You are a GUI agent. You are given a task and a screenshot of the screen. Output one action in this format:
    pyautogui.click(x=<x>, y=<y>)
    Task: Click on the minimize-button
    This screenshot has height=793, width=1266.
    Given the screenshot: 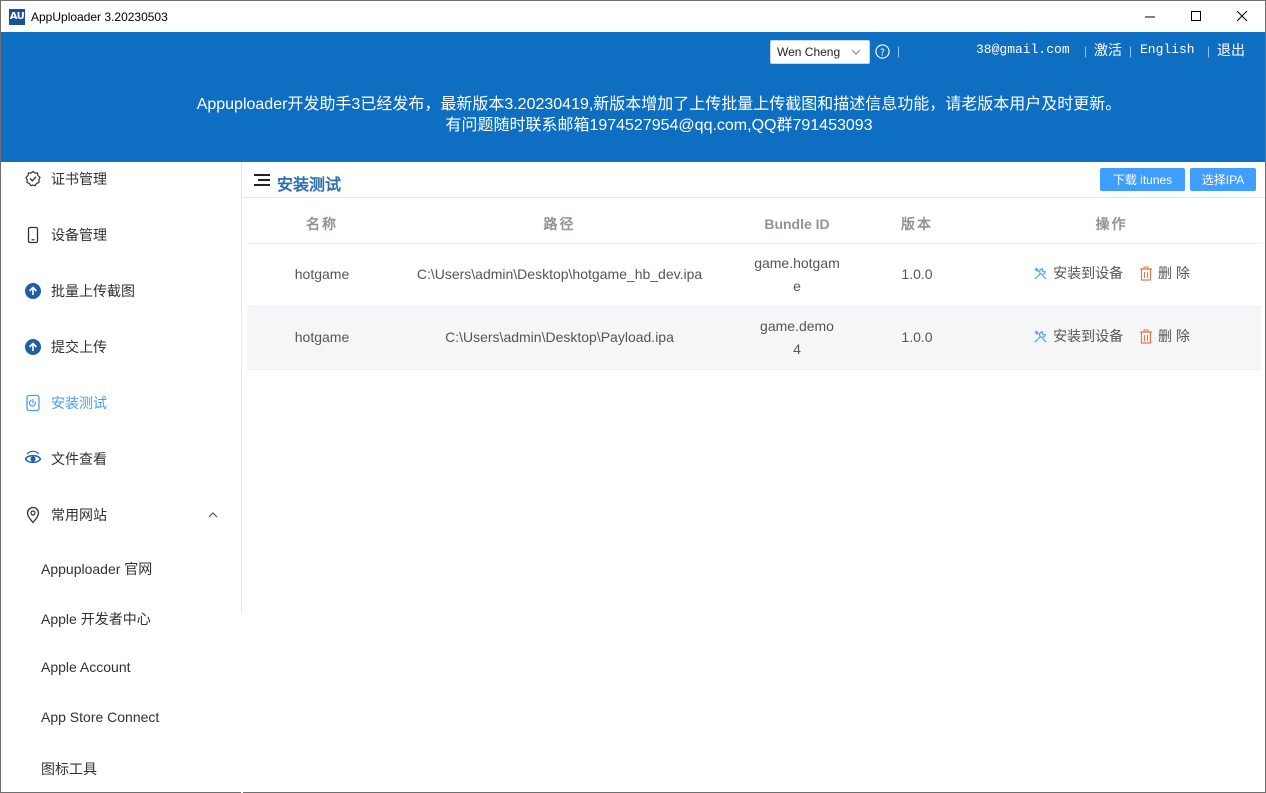 What is the action you would take?
    pyautogui.click(x=1150, y=16)
    